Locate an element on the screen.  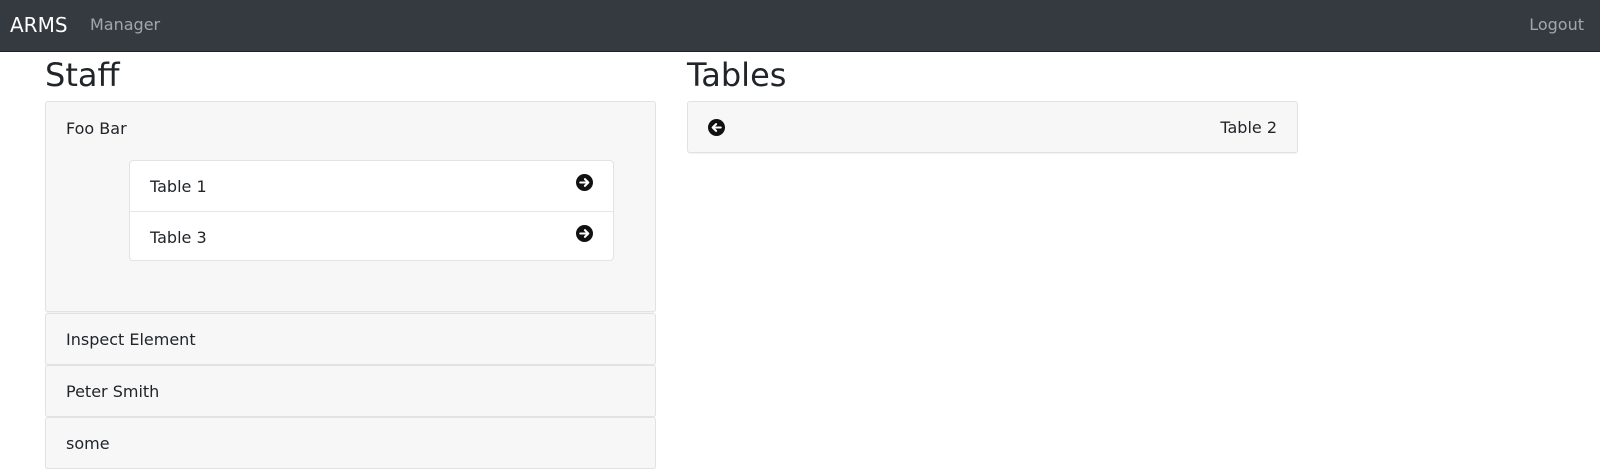
unassigned-table-card: Table 2 is located at coordinates (992, 127).